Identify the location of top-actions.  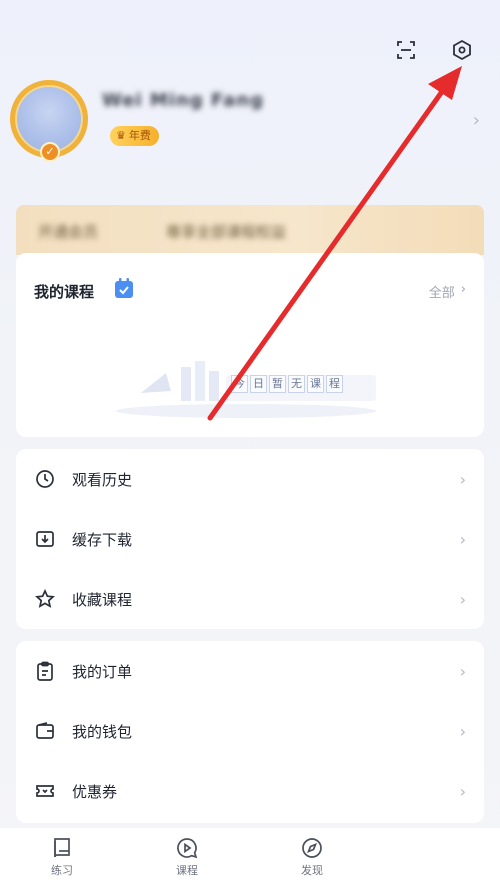
(434, 50).